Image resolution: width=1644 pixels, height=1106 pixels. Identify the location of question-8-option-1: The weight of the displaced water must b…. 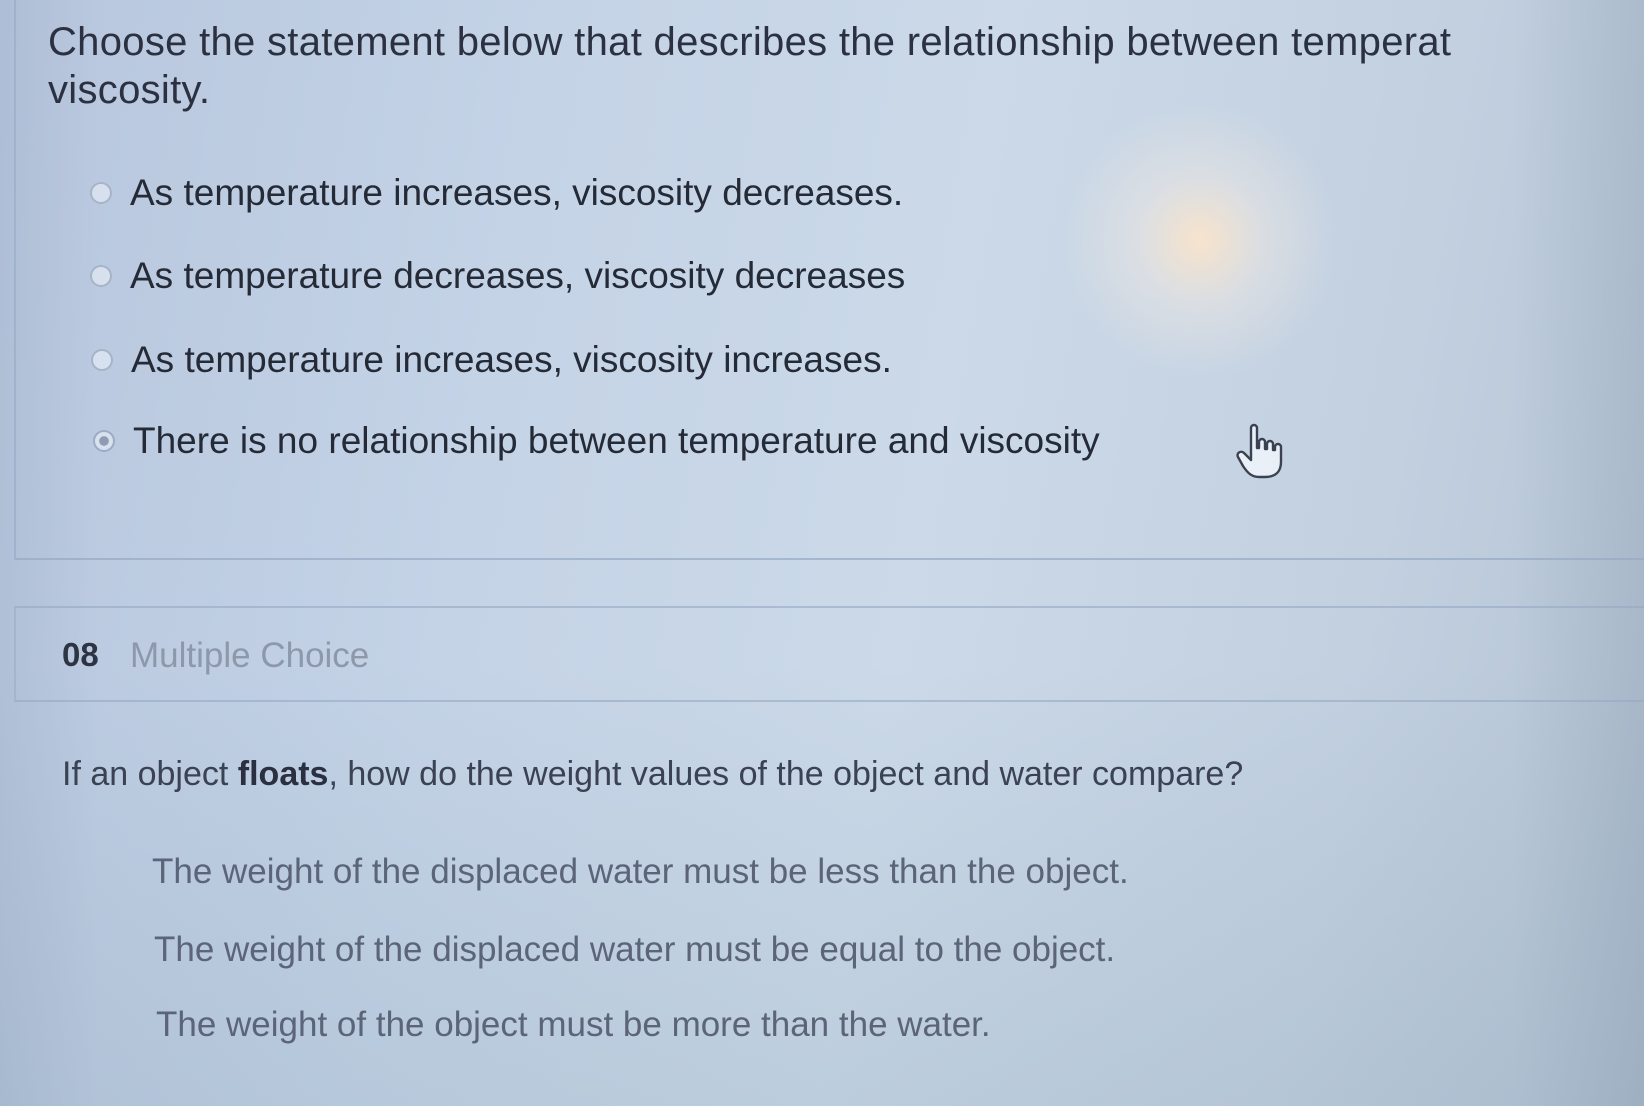
(640, 872).